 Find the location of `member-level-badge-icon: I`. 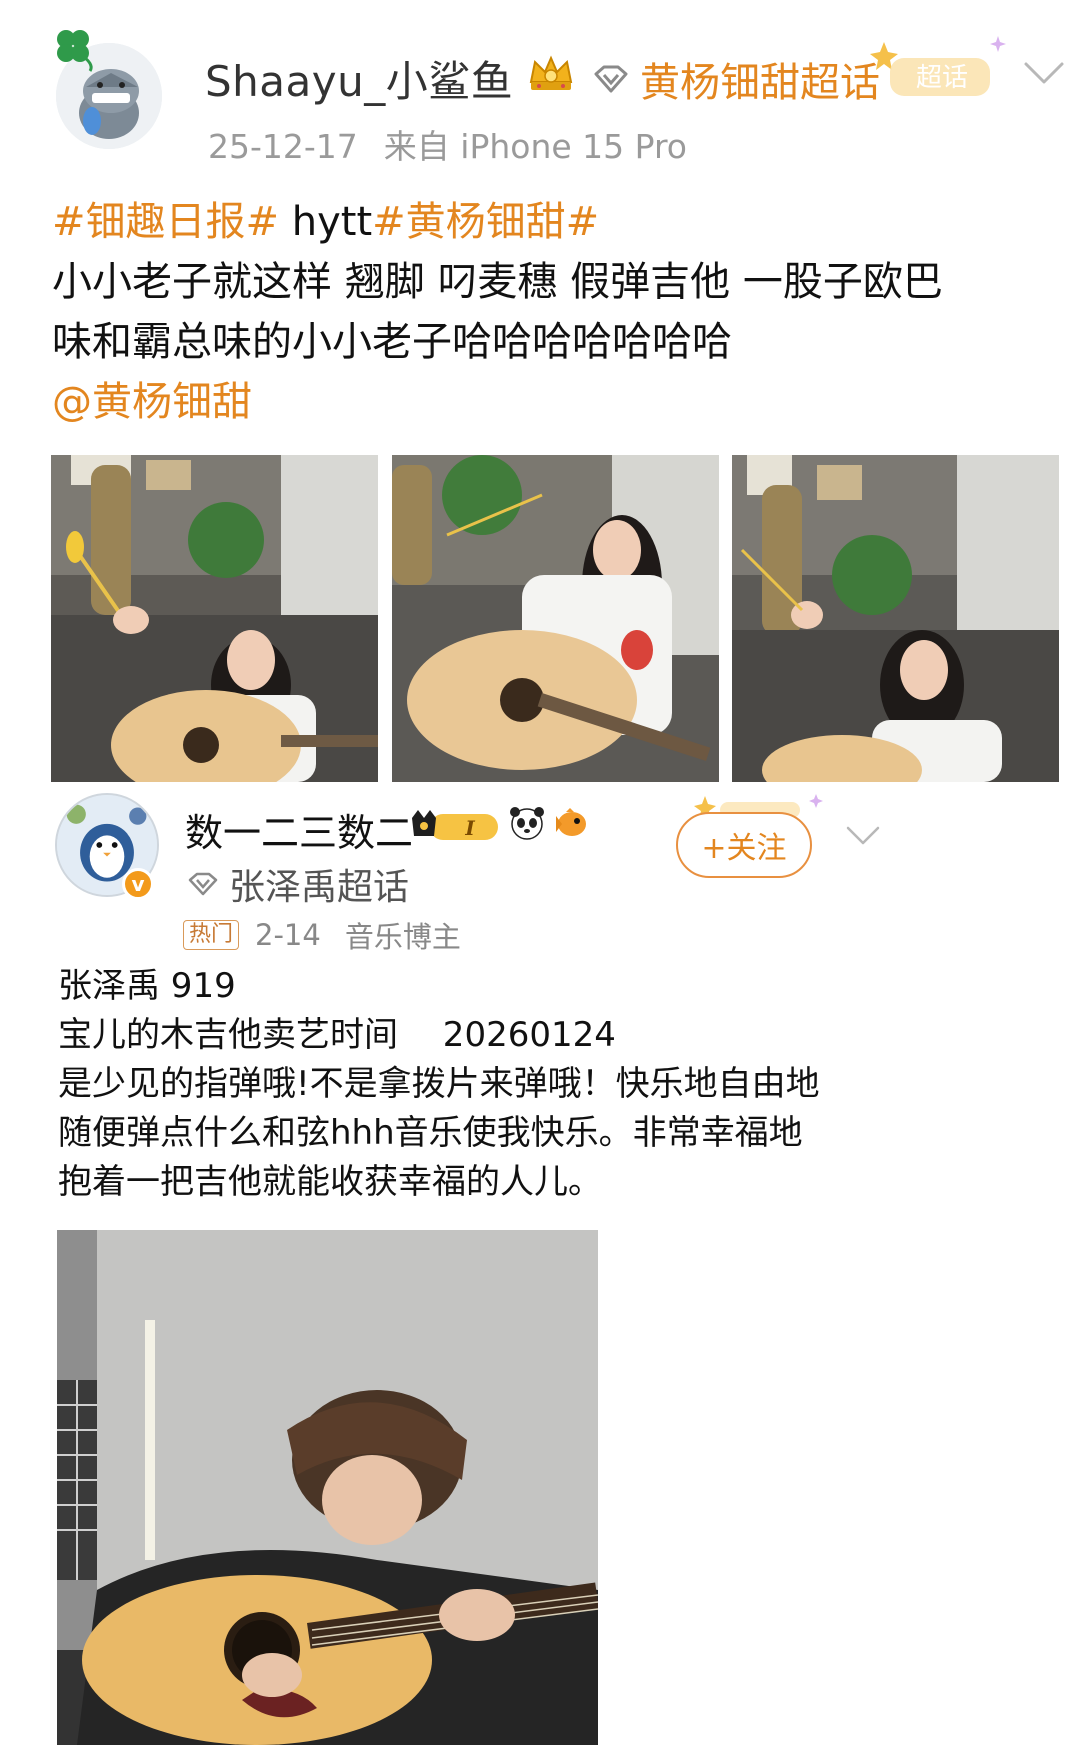

member-level-badge-icon: I is located at coordinates (455, 825).